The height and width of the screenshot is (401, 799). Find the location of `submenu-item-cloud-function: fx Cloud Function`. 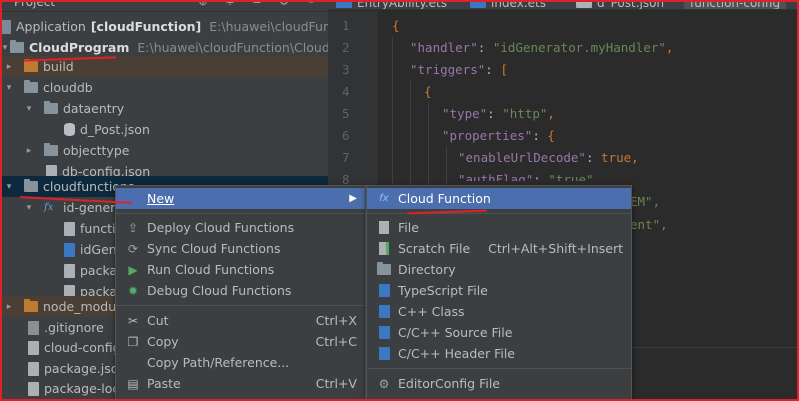

submenu-item-cloud-function: fx Cloud Function is located at coordinates (499, 198).